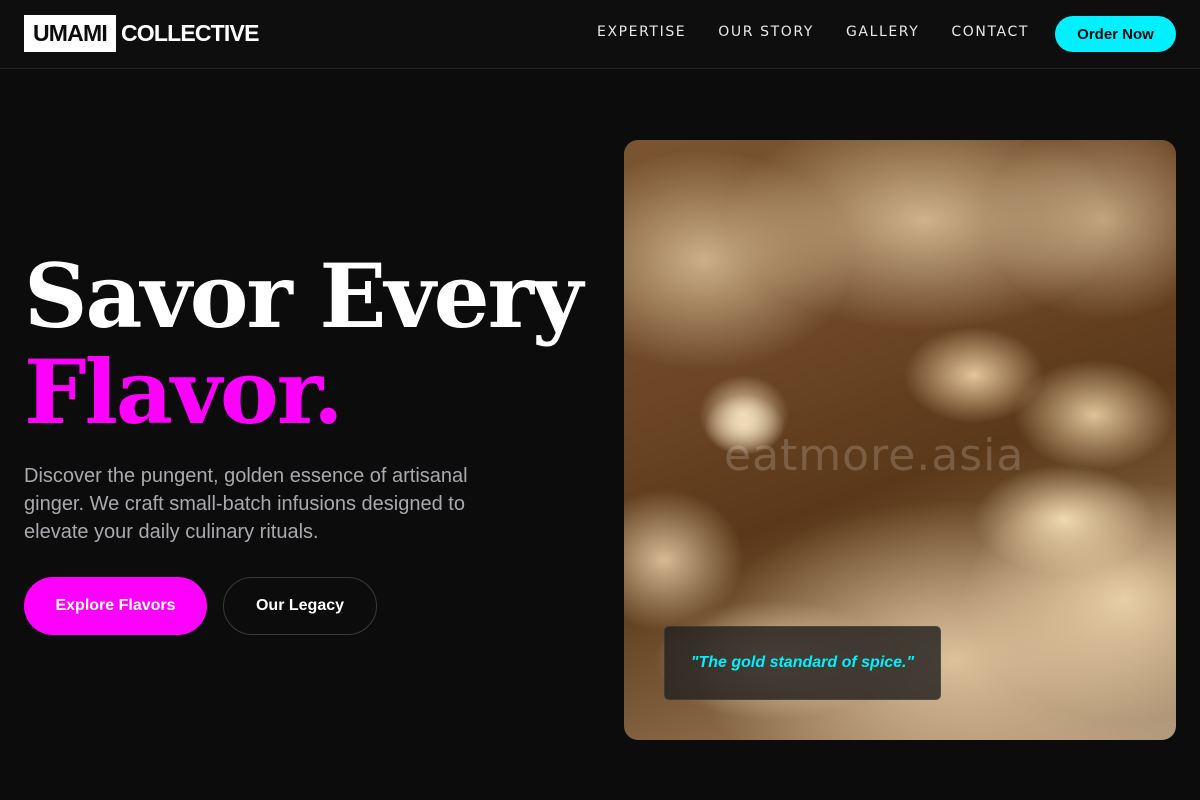  Describe the element at coordinates (303, 296) in the screenshot. I see `headline-line-1: Savor Every` at that location.